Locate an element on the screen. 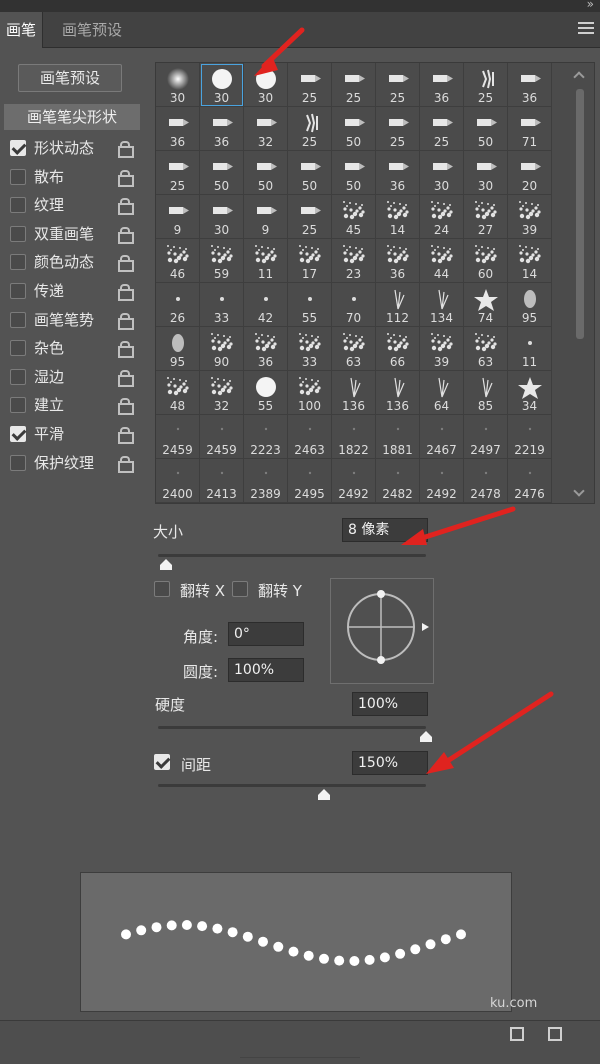 The width and height of the screenshot is (600, 1064). brush-tip-cell: 70 is located at coordinates (354, 305).